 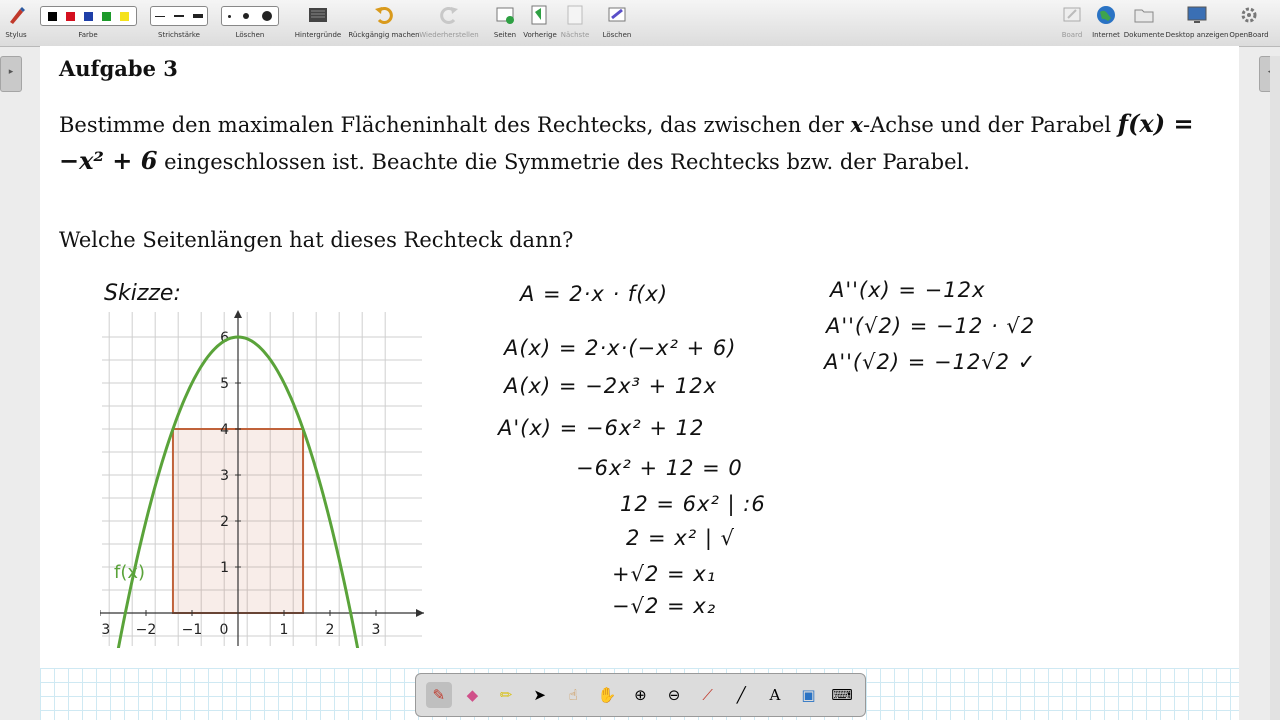 I want to click on redo-label: Wiederherstellen, so click(x=449, y=35).